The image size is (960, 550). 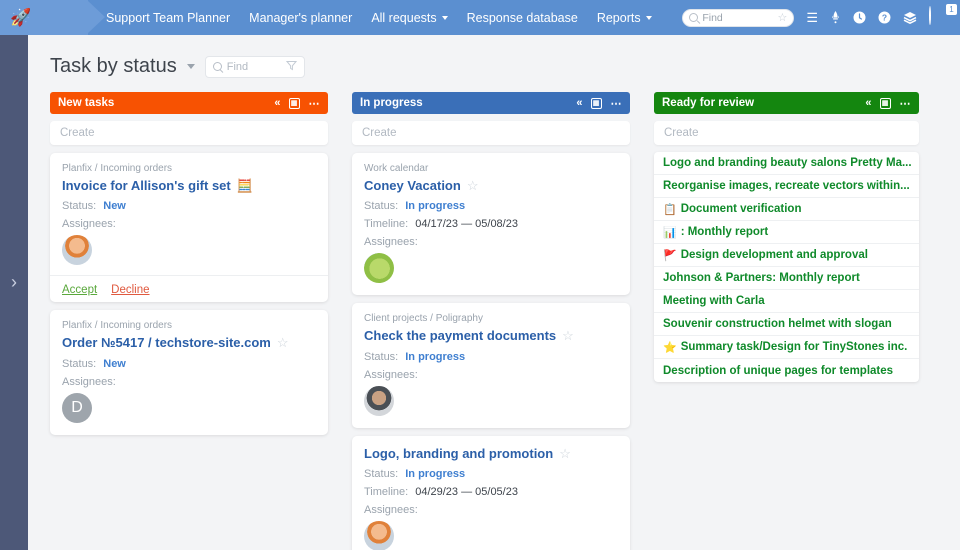 I want to click on task-timeline-row: Timeline: 04/17/23 — 05/08/23, so click(x=491, y=224).